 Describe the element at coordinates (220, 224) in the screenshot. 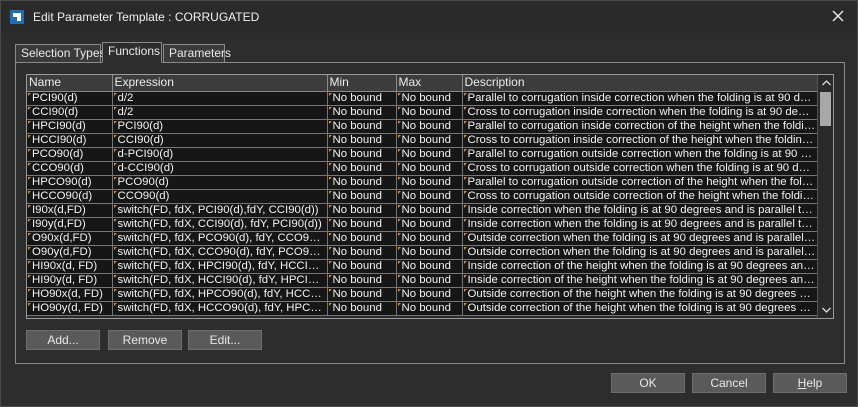

I see `cell-expression: switch(FD, fdX, CCI90(d), fdY, PCI90(d))` at that location.